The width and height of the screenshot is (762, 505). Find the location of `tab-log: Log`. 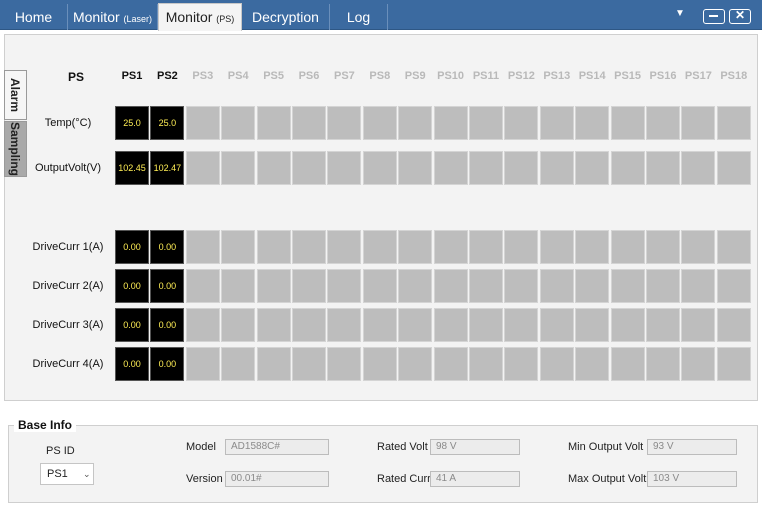

tab-log: Log is located at coordinates (359, 17).